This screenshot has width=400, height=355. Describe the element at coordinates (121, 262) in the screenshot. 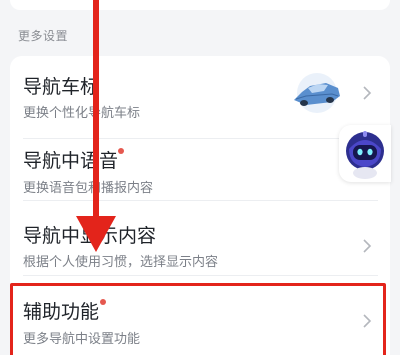

I see `row-subtitle: 根据个人使用习惯，选择显示内容` at that location.